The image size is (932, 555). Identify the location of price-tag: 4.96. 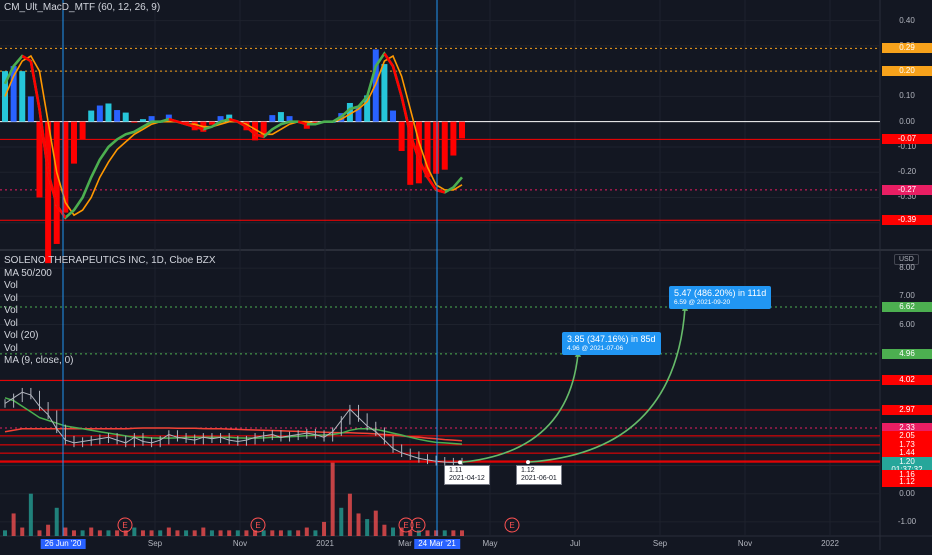
(907, 353).